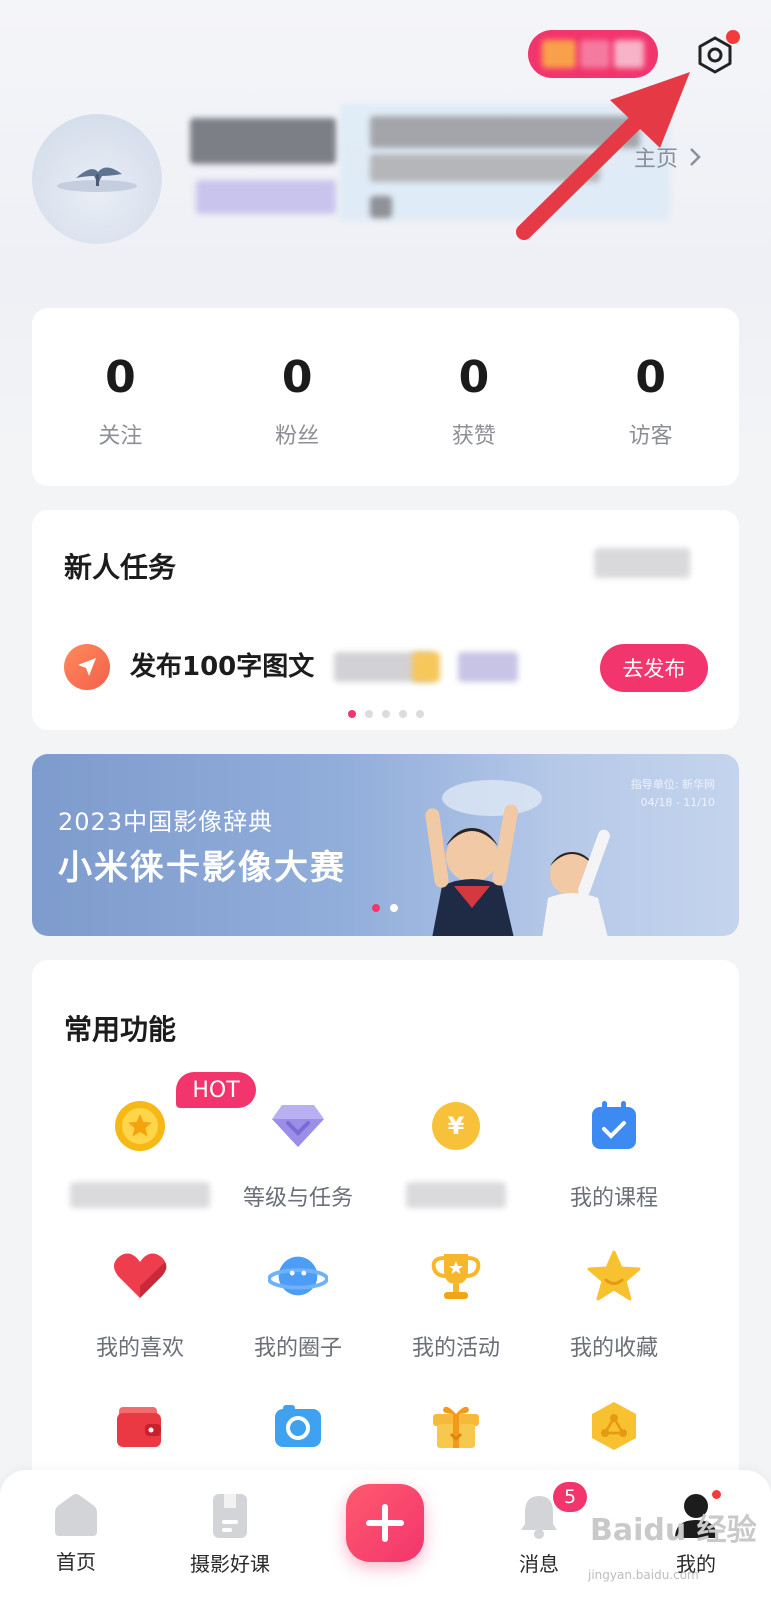  I want to click on feature-coins, so click(140, 1159).